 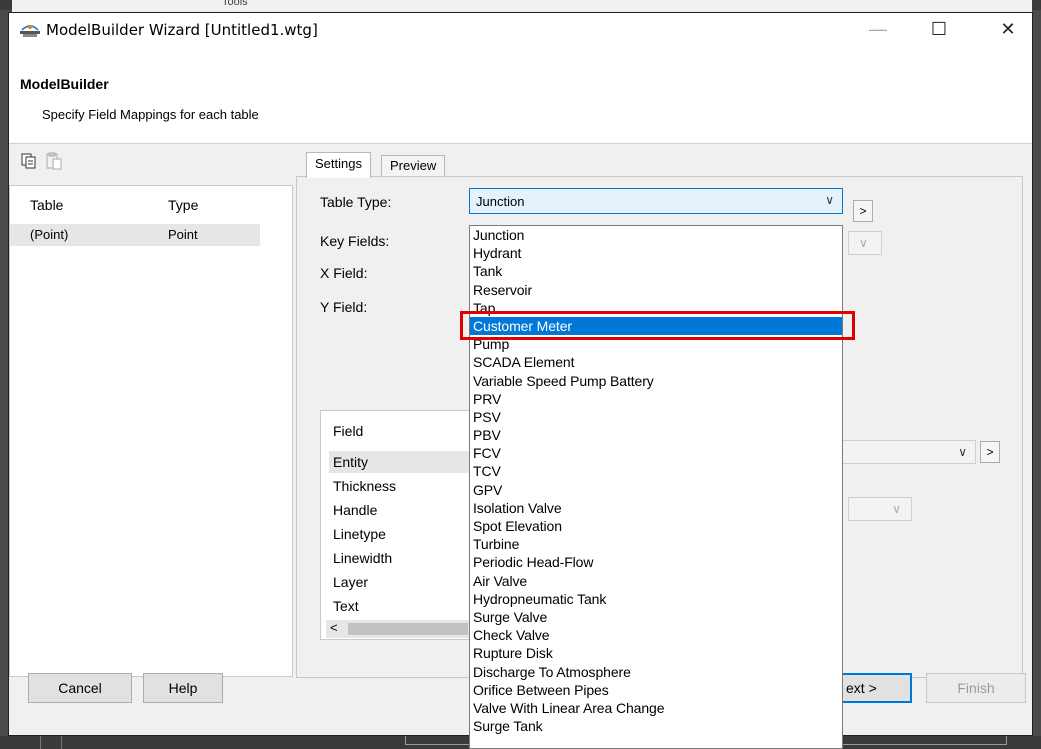 What do you see at coordinates (656, 690) in the screenshot?
I see `list-item: Orifice Between Pipes` at bounding box center [656, 690].